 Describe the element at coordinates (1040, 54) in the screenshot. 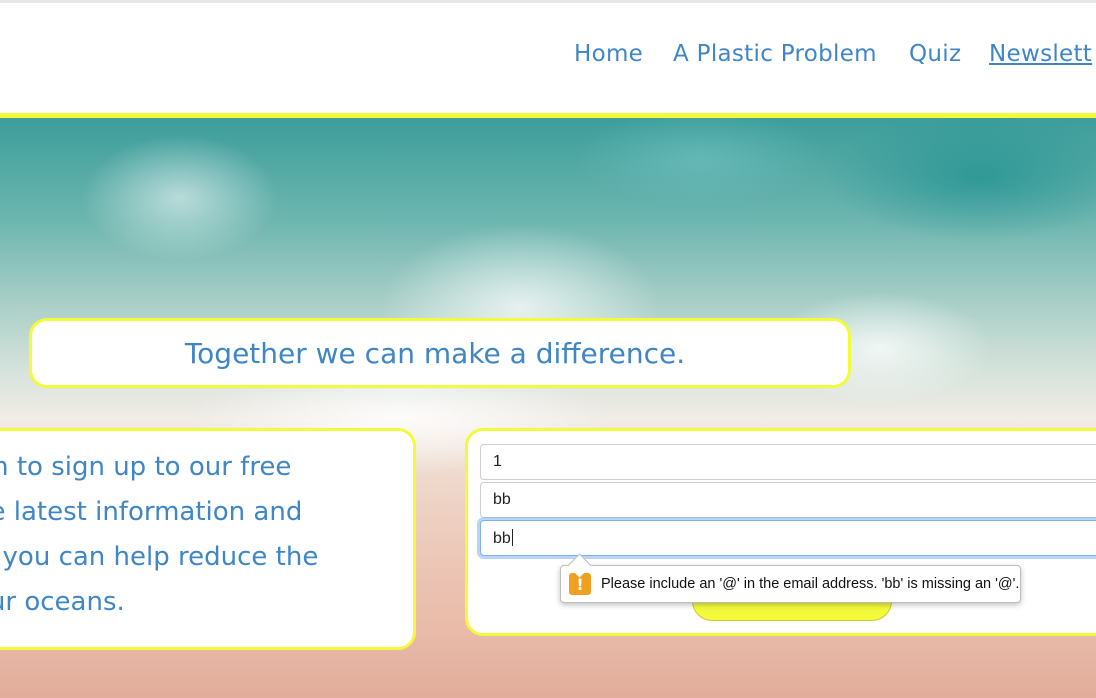

I see `nav-newsletter-link: Newslett` at that location.